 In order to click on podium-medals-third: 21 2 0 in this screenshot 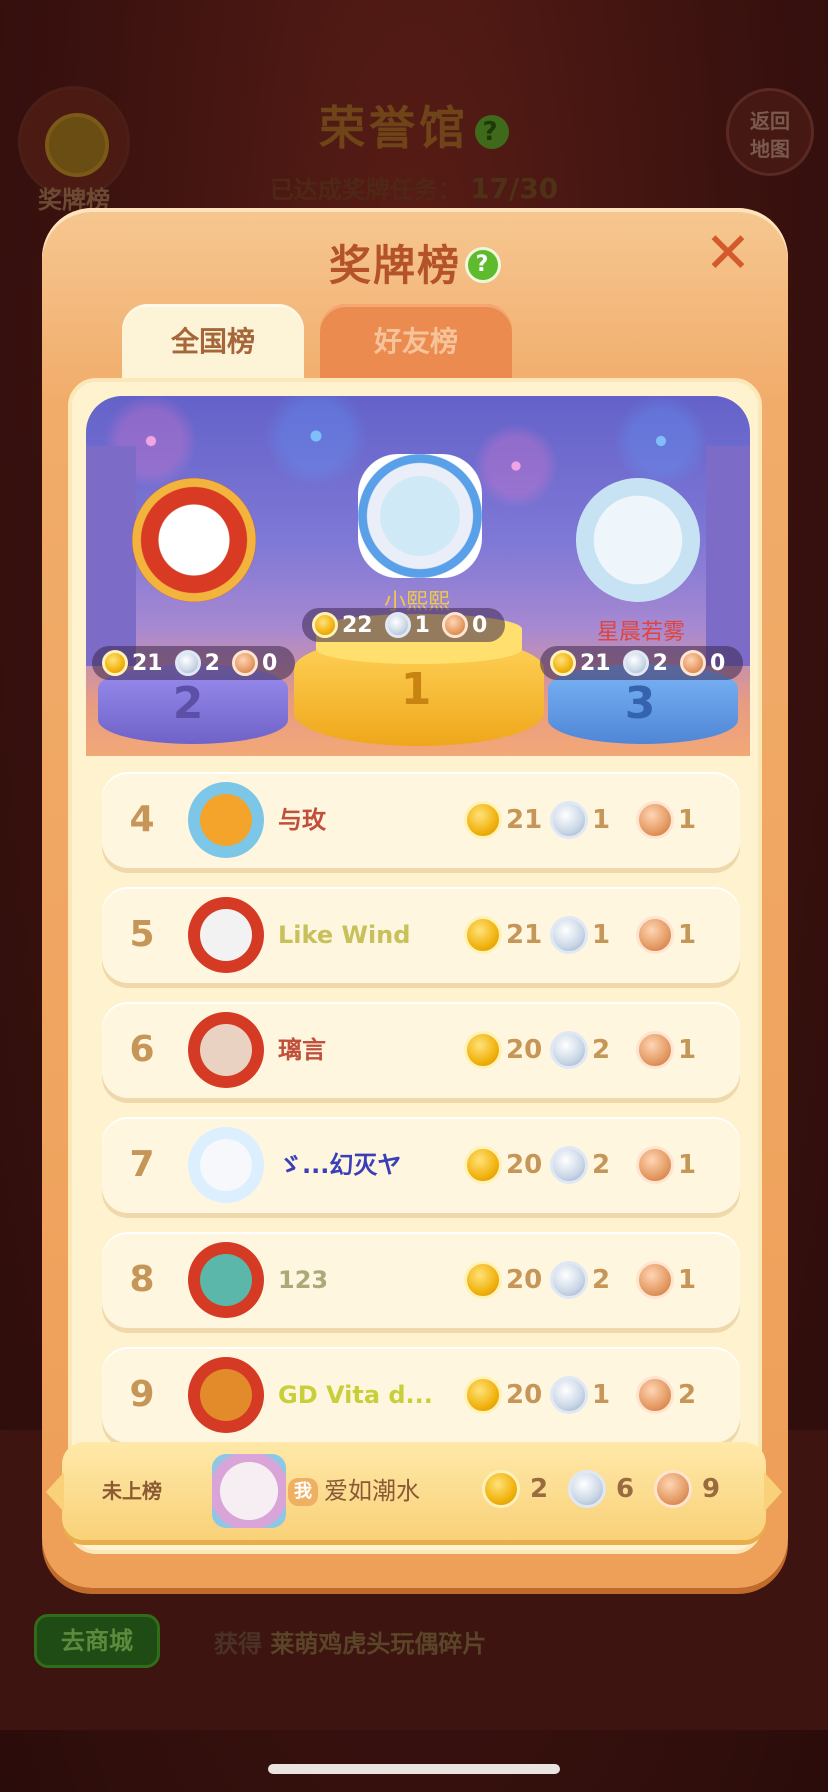, I will do `click(642, 663)`.